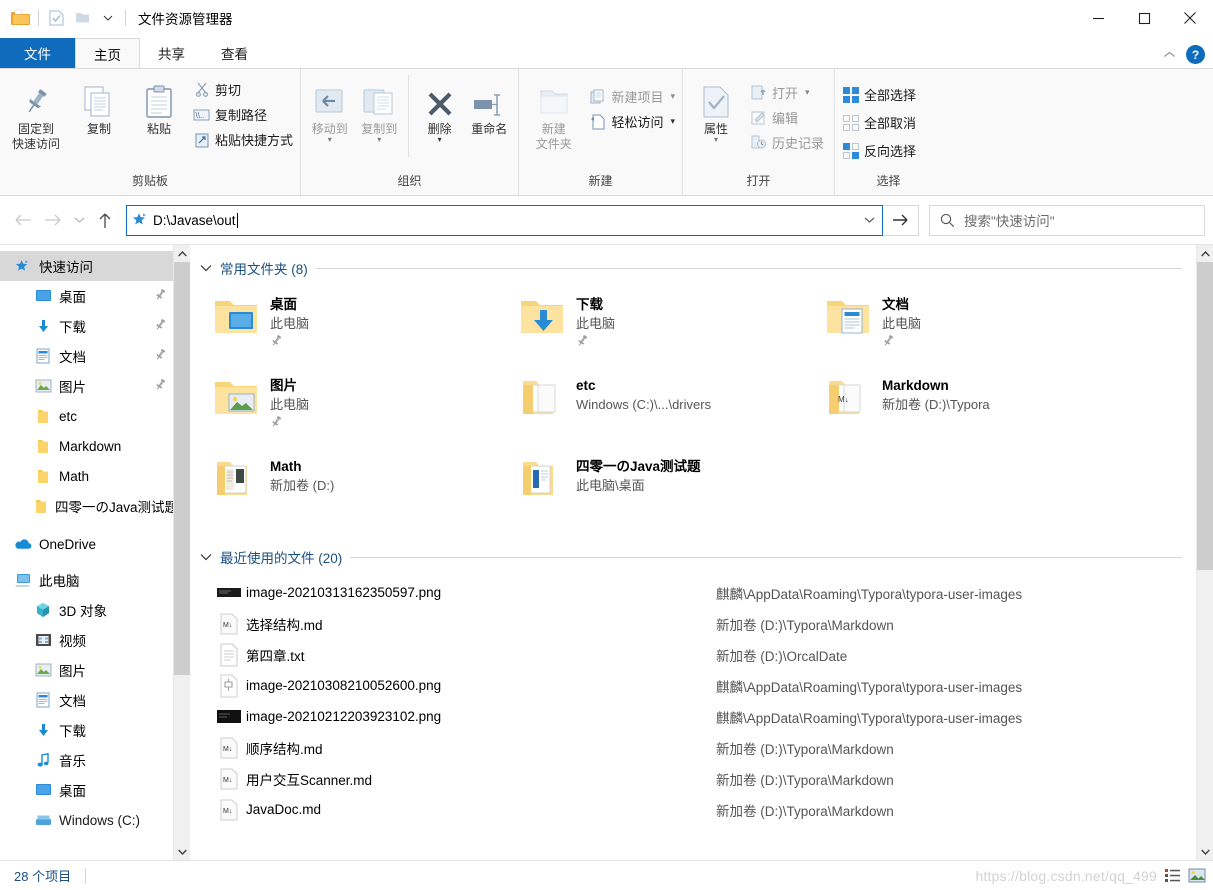 The image size is (1213, 890). Describe the element at coordinates (440, 109) in the screenshot. I see `delete-button: 删除 ▾` at that location.